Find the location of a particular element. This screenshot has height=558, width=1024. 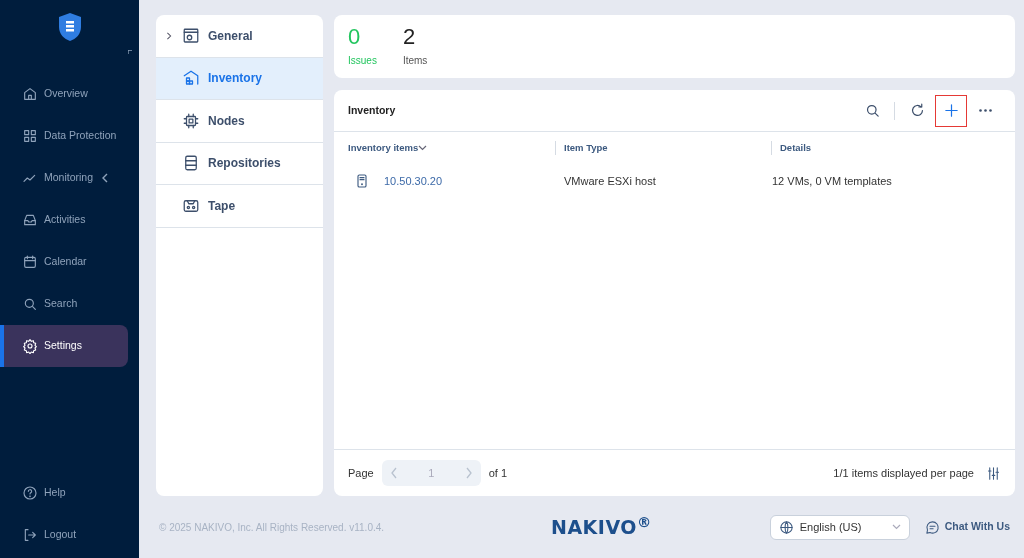

shield-logo-icon is located at coordinates (69, 27).